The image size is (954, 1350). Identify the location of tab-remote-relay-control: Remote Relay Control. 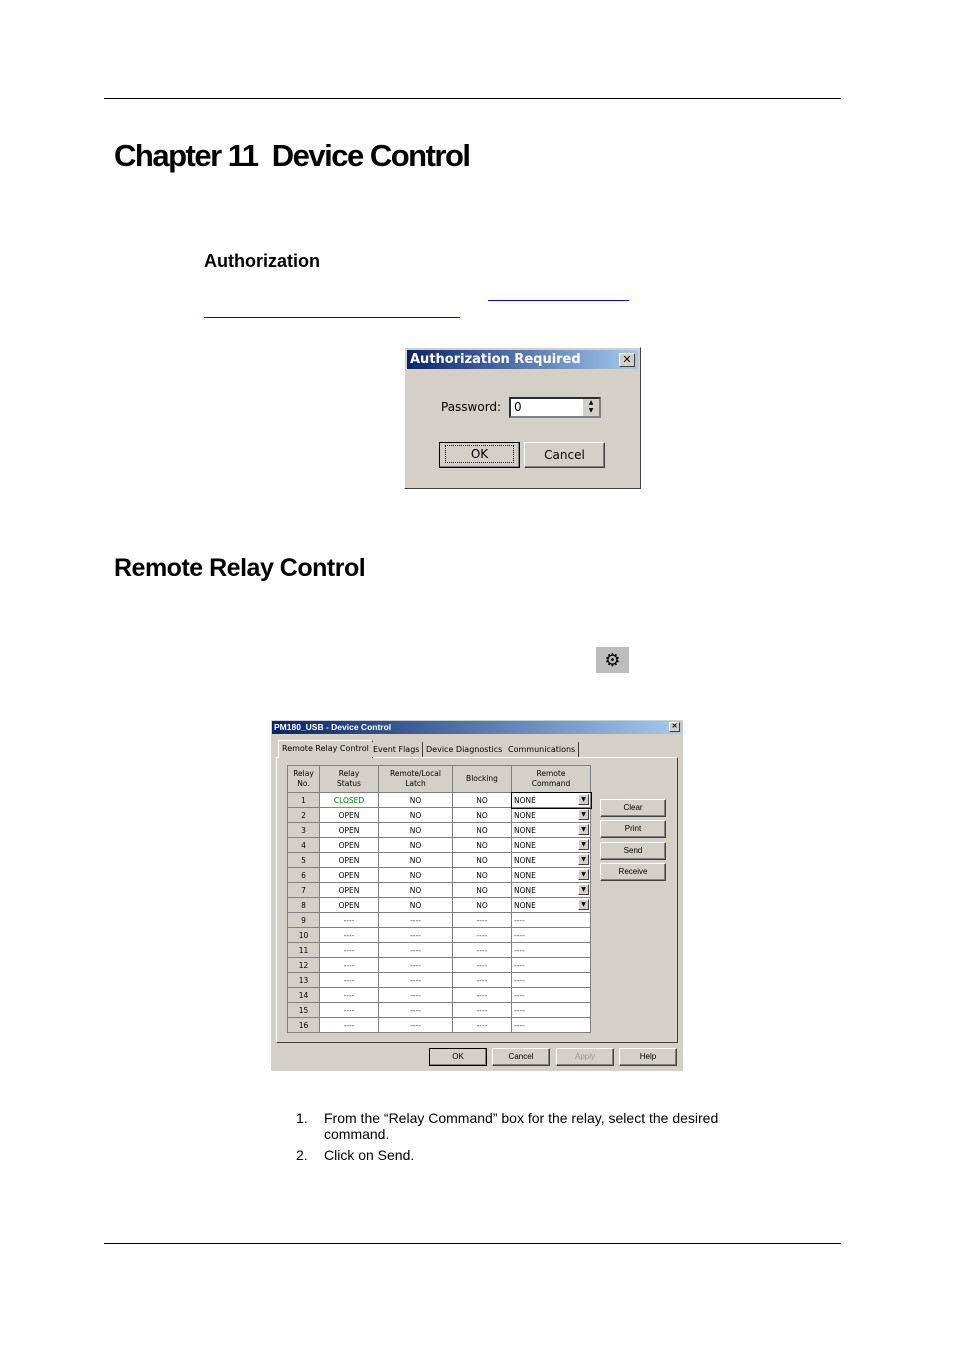
(325, 749).